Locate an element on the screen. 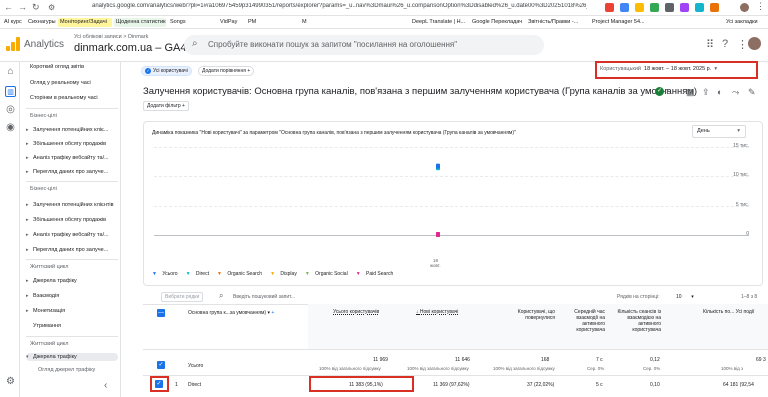 The image size is (768, 397). bookmark: M is located at coordinates (306, 22).